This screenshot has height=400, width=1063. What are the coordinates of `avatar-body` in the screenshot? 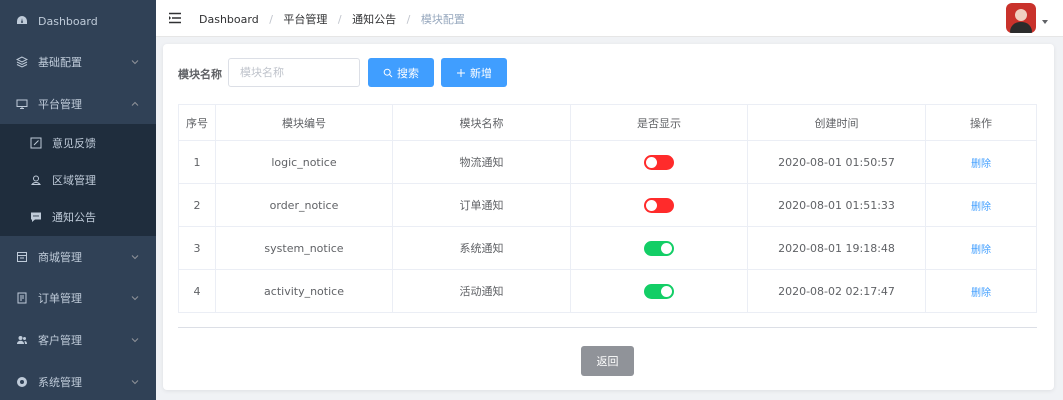 It's located at (1021, 27).